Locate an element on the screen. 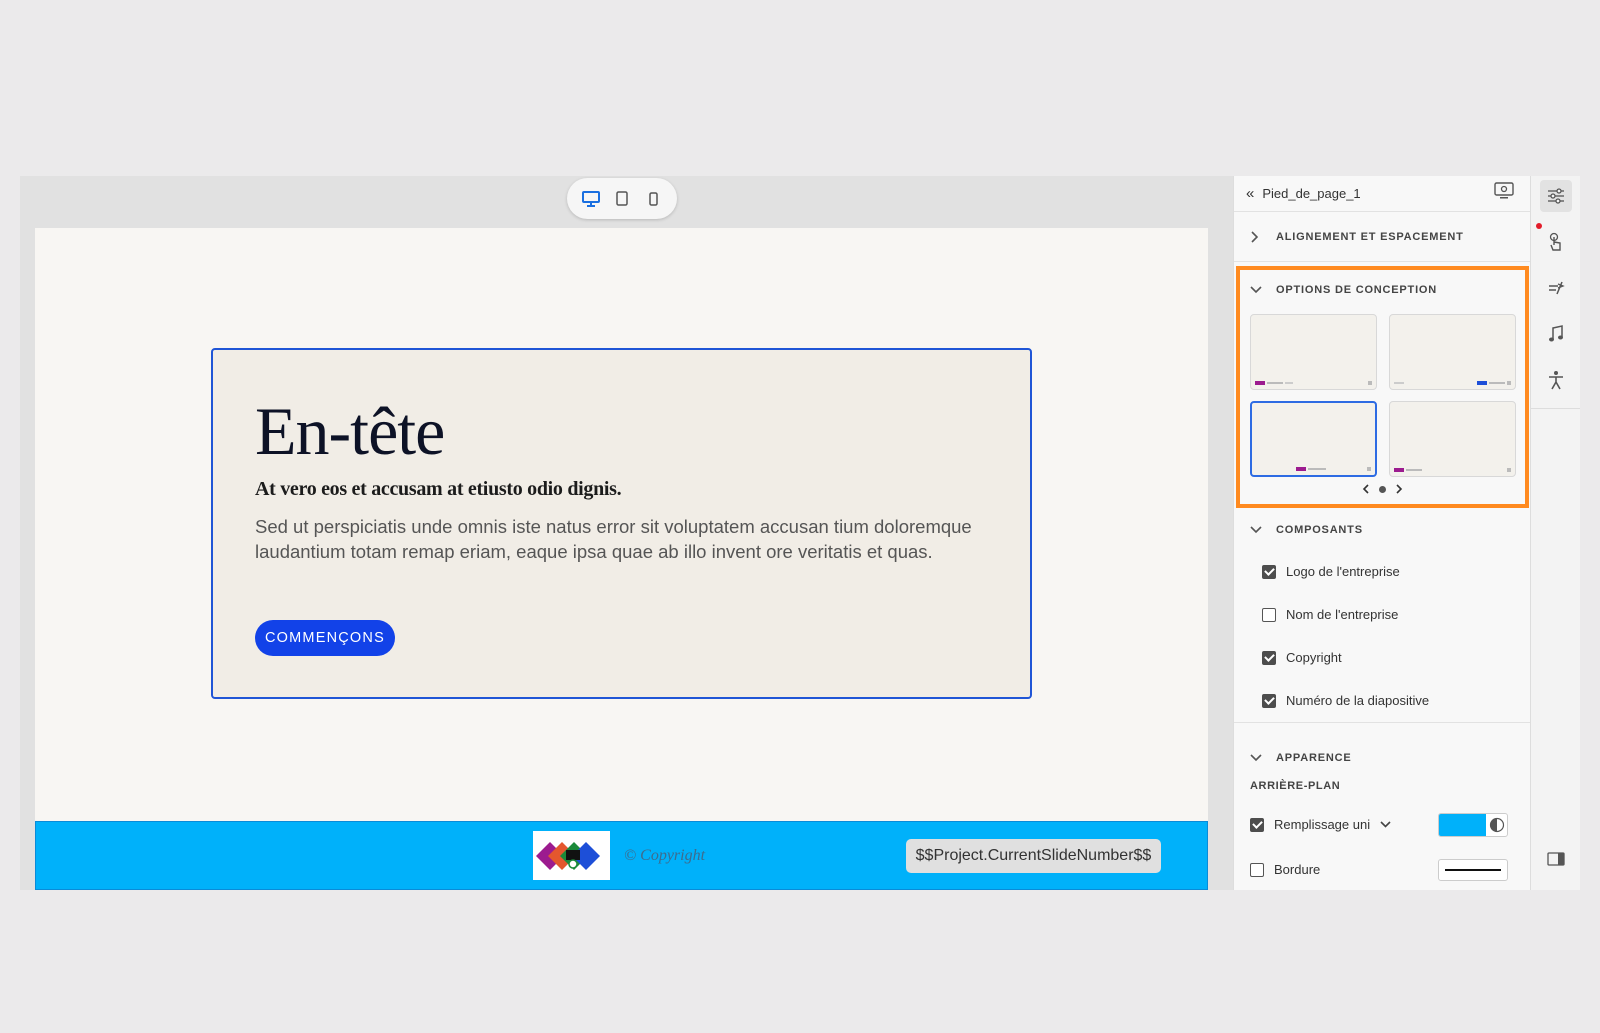 The image size is (1600, 1033). design-pager is located at coordinates (1382, 489).